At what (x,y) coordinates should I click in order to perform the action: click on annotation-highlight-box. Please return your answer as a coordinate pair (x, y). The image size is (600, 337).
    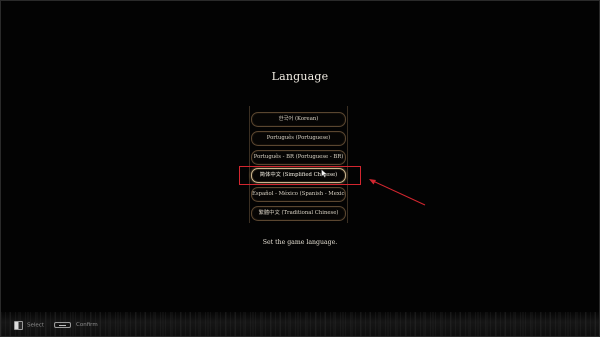
    Looking at the image, I should click on (300, 175).